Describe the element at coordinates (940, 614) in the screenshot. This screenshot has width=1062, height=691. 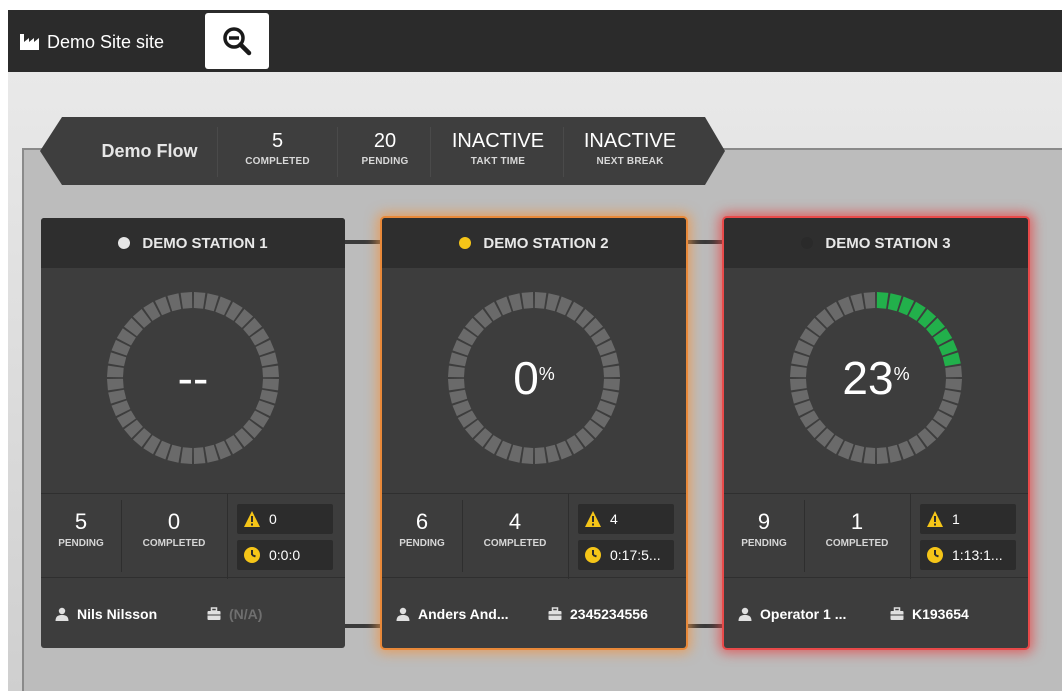
I see `order-number: K193654` at that location.